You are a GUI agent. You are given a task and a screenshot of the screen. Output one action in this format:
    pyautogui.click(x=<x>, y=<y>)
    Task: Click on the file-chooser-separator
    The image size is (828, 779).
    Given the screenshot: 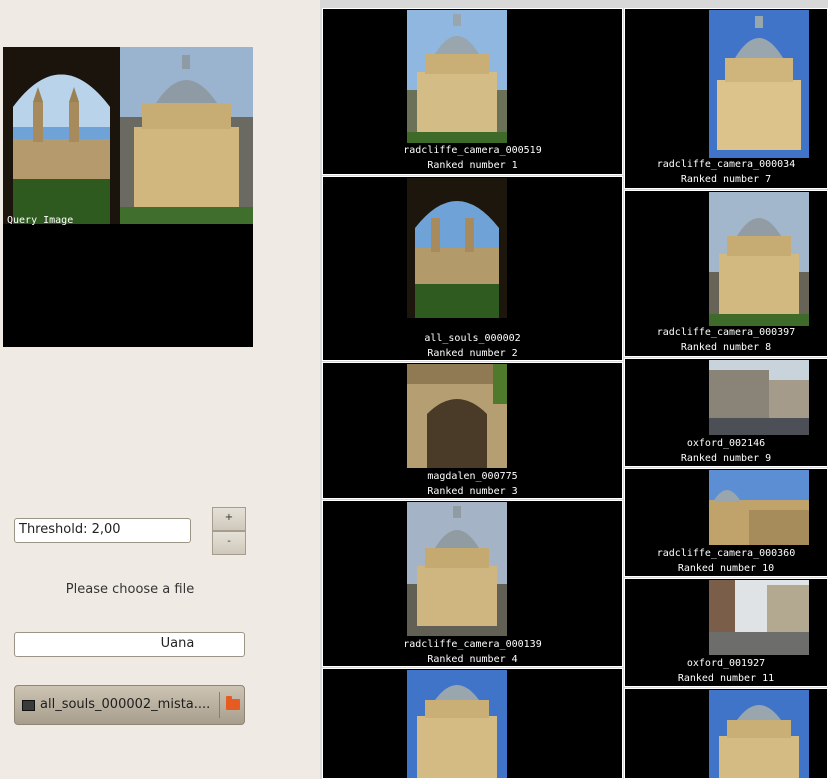 What is the action you would take?
    pyautogui.click(x=219, y=705)
    